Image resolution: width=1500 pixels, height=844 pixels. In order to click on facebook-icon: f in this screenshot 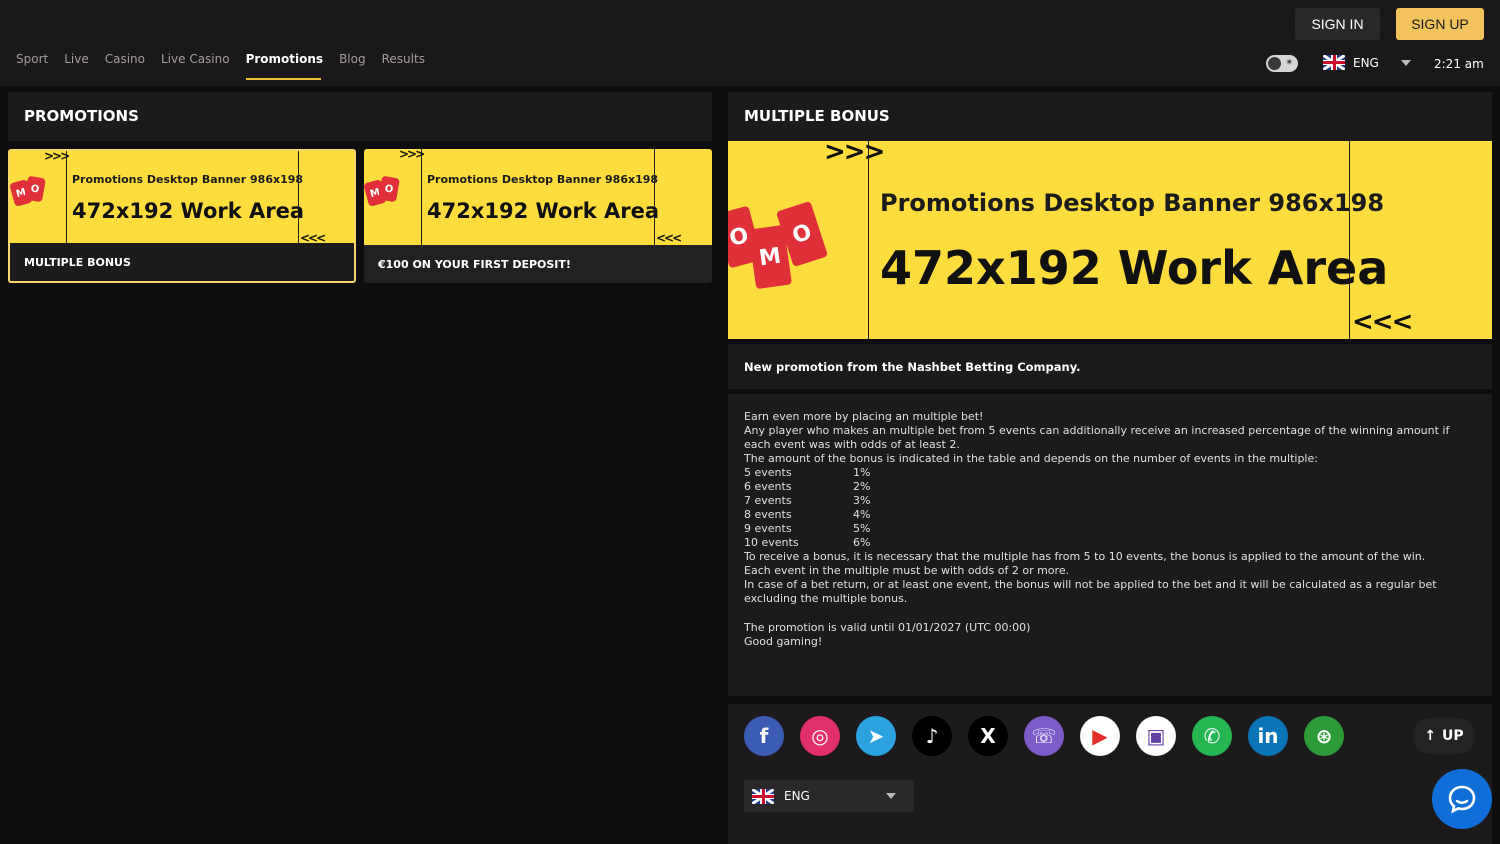, I will do `click(764, 736)`.